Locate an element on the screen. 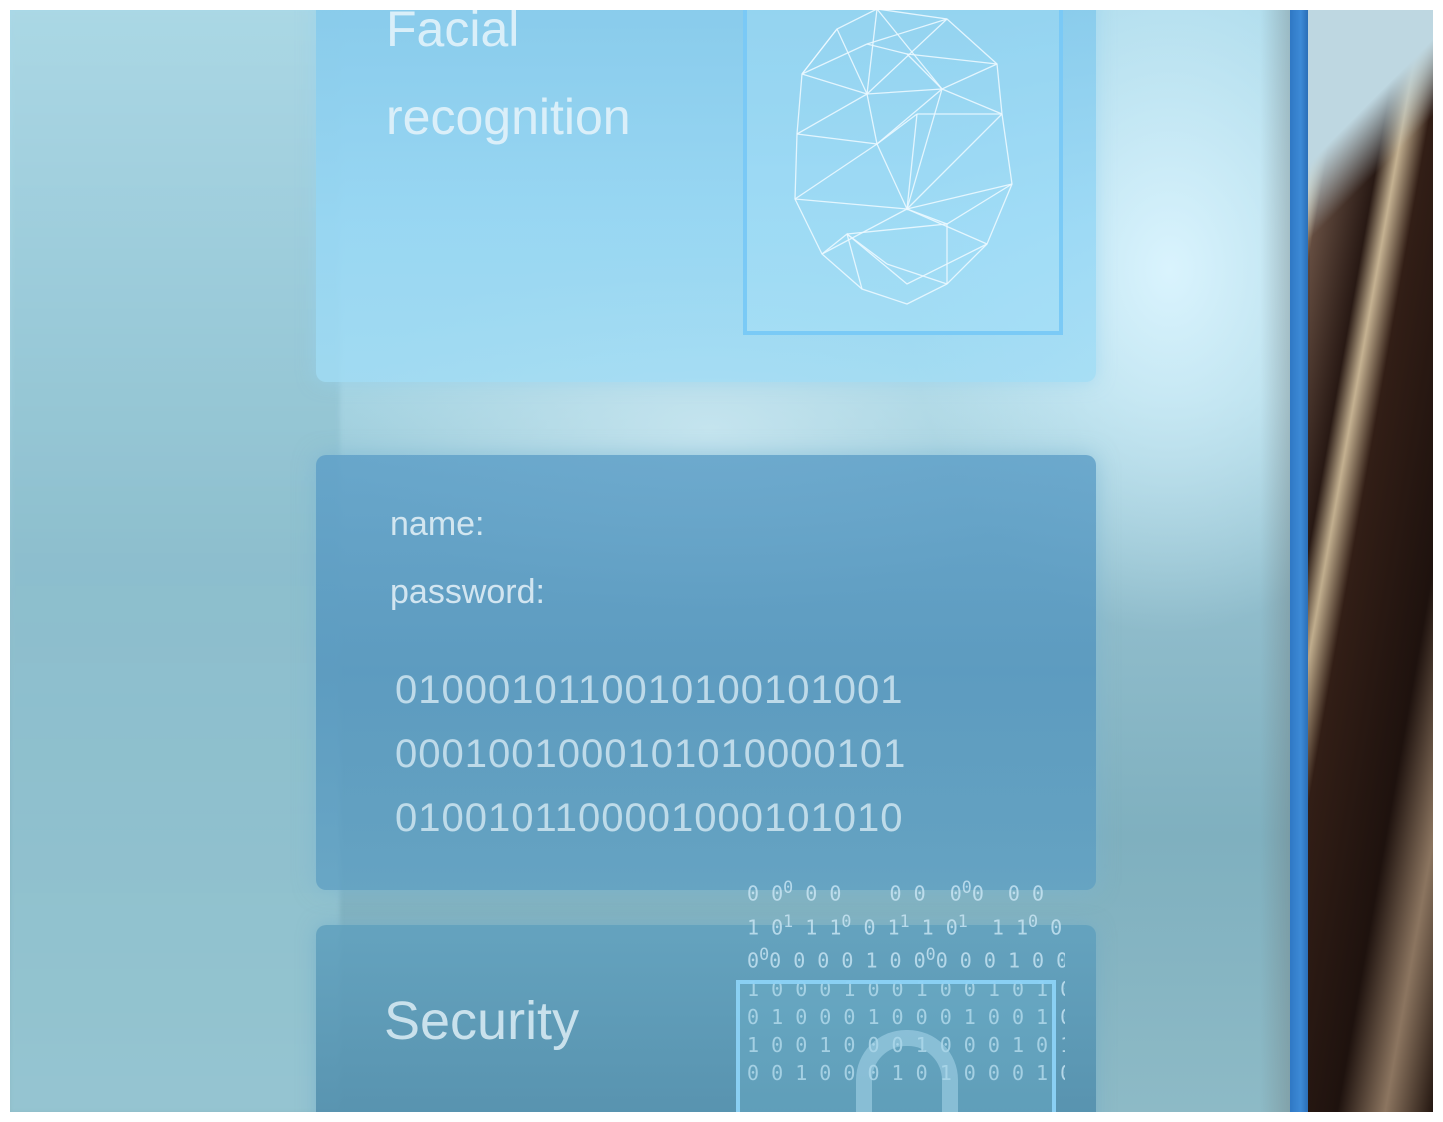  hair-photo-background is located at coordinates (1370, 140).